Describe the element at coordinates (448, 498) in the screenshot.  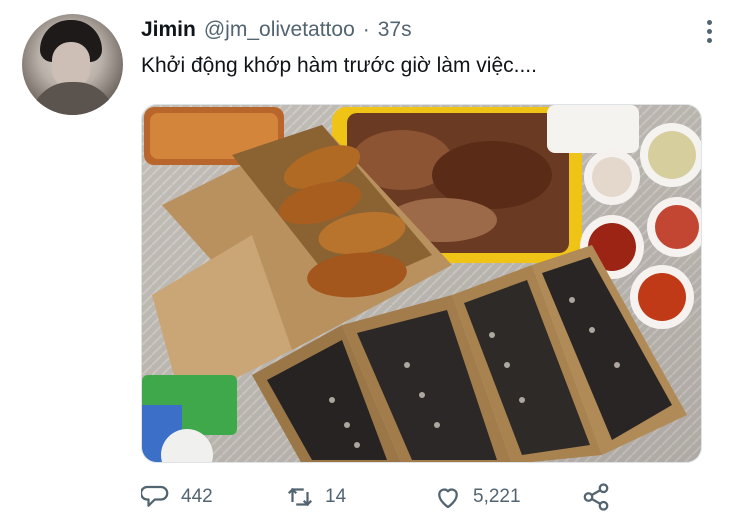
I see `heart-icon` at that location.